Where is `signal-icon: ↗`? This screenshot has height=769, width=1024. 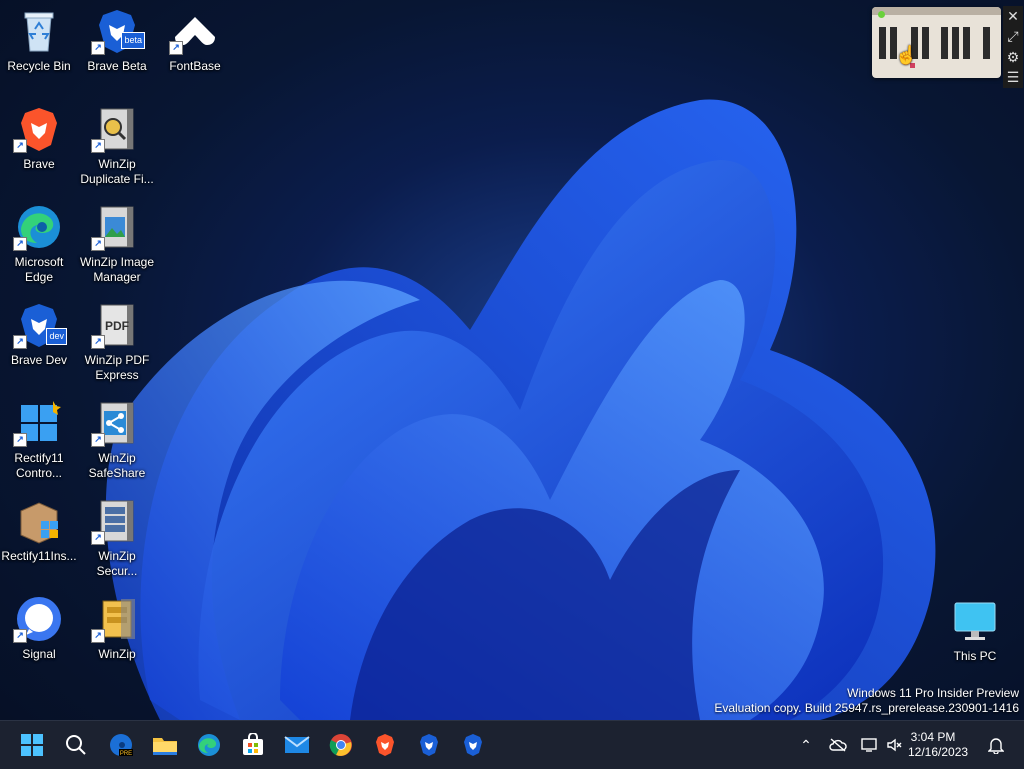 signal-icon: ↗ is located at coordinates (38, 619).